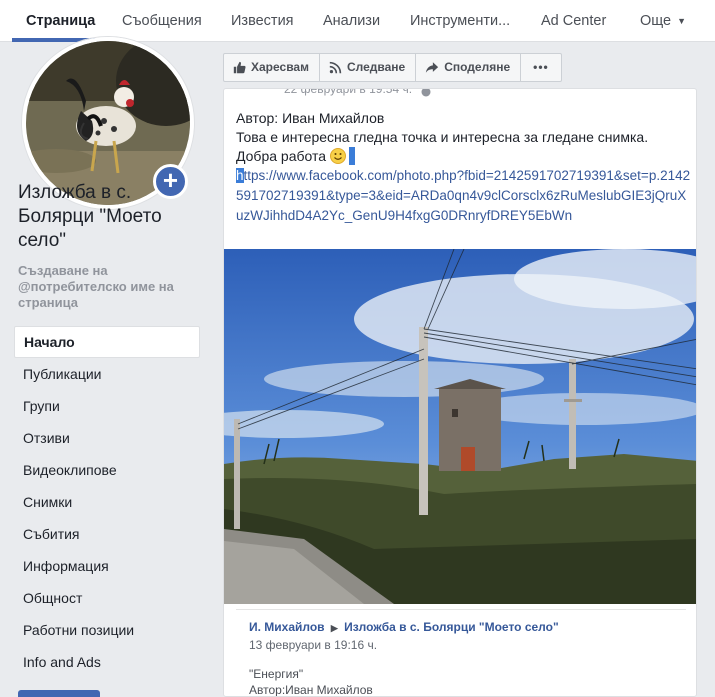 The width and height of the screenshot is (715, 697). What do you see at coordinates (240, 175) in the screenshot?
I see `link-selected-char: h` at bounding box center [240, 175].